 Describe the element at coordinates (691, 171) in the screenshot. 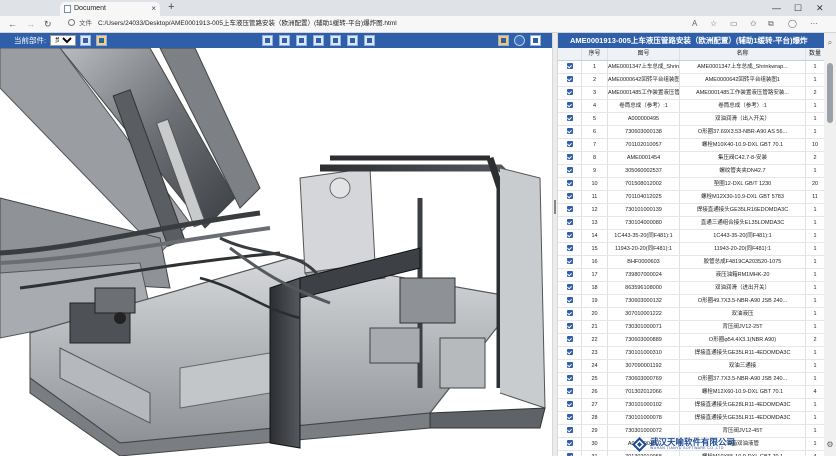

I see `table-row: 9 305060002537 螺纹管夹夹DN42.7 1` at that location.